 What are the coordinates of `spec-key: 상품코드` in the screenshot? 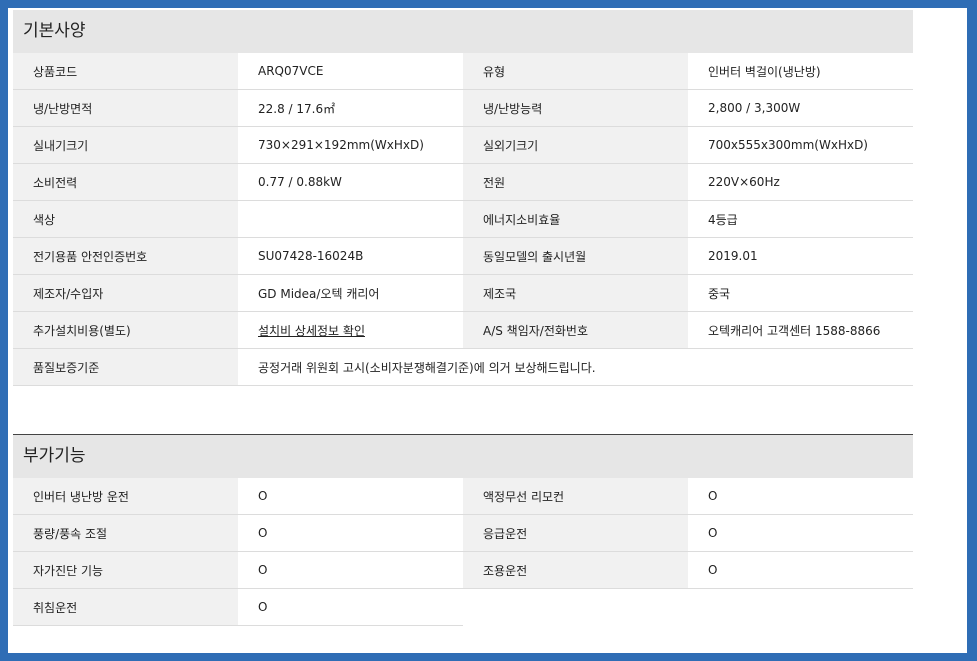 It's located at (125, 71).